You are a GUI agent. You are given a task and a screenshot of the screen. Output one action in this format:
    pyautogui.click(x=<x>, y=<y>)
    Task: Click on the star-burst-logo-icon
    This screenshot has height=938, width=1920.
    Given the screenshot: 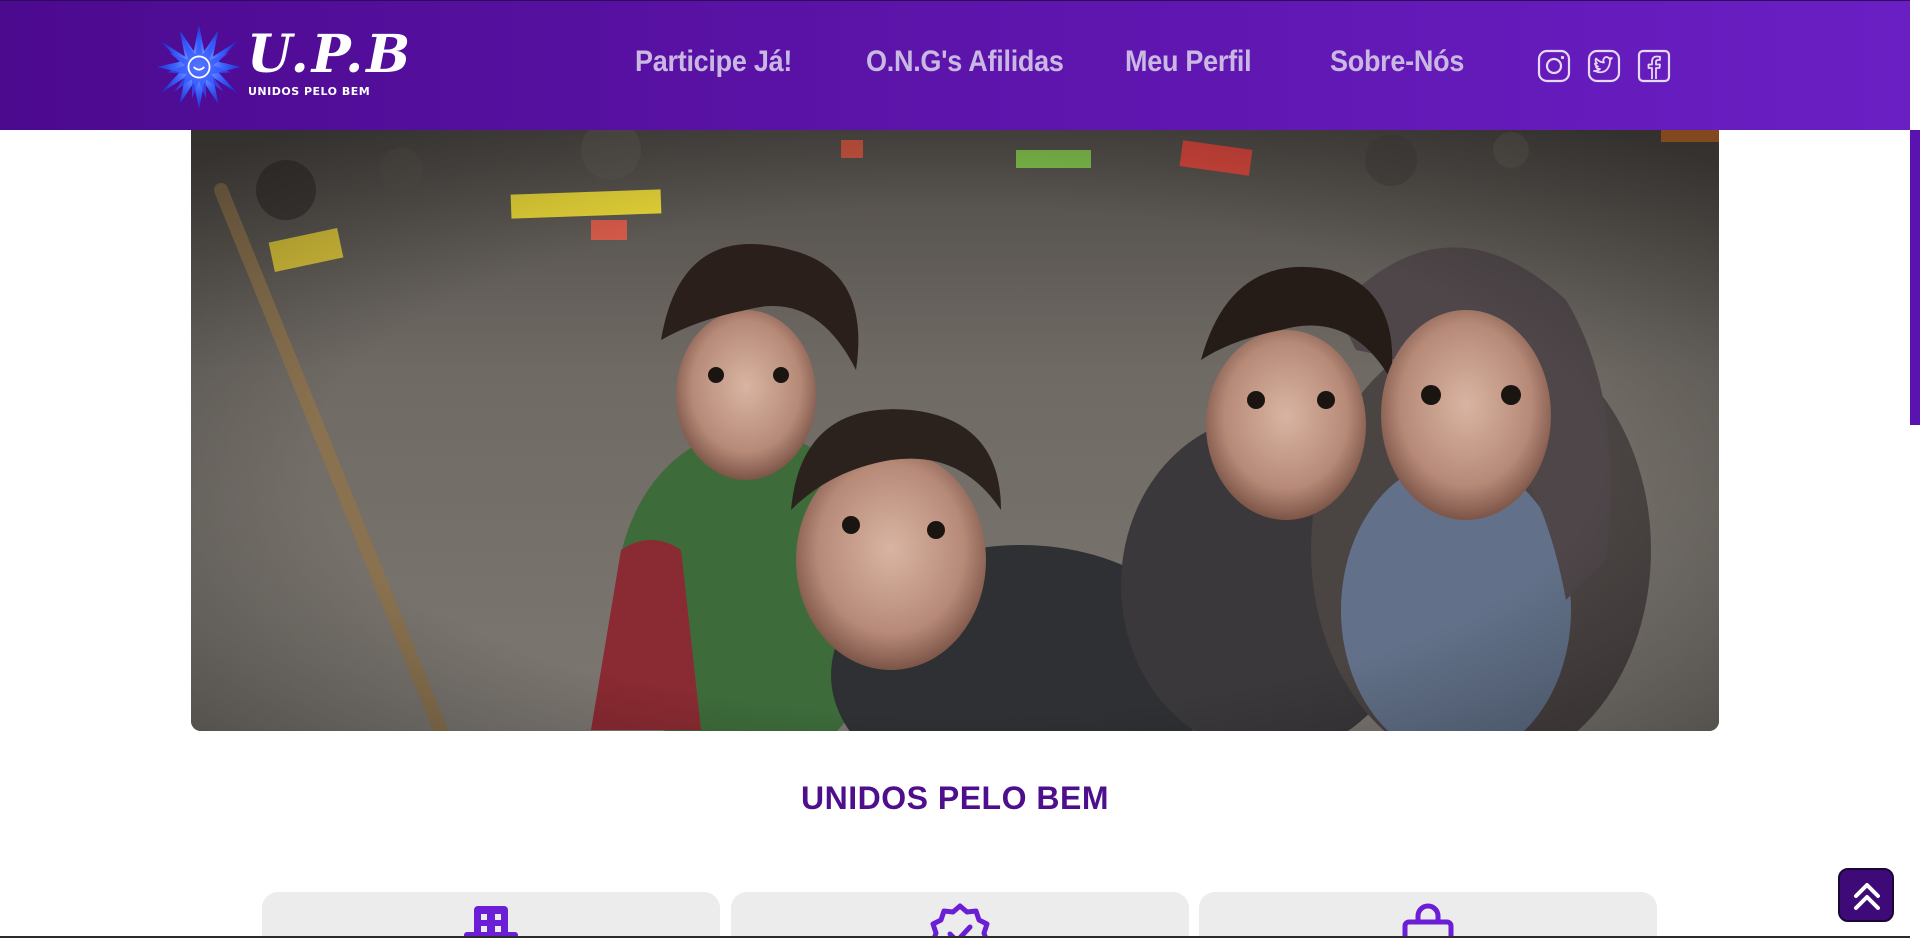 What is the action you would take?
    pyautogui.click(x=199, y=67)
    